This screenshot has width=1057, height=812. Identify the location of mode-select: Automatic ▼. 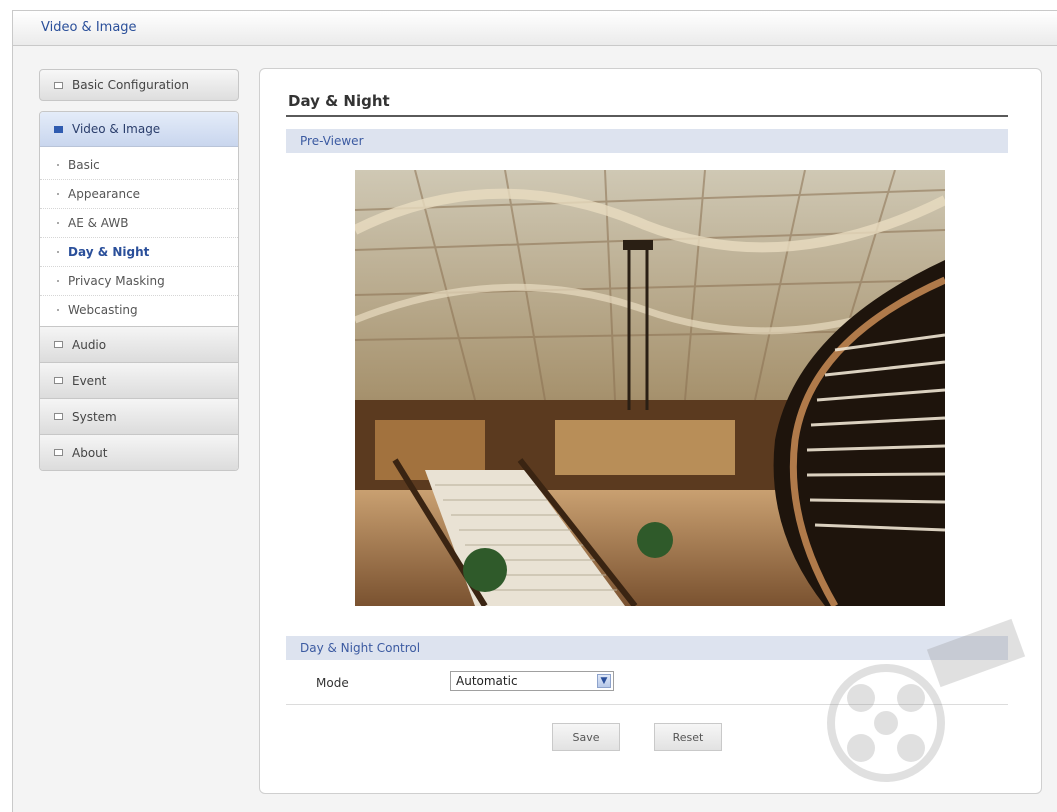
(532, 681).